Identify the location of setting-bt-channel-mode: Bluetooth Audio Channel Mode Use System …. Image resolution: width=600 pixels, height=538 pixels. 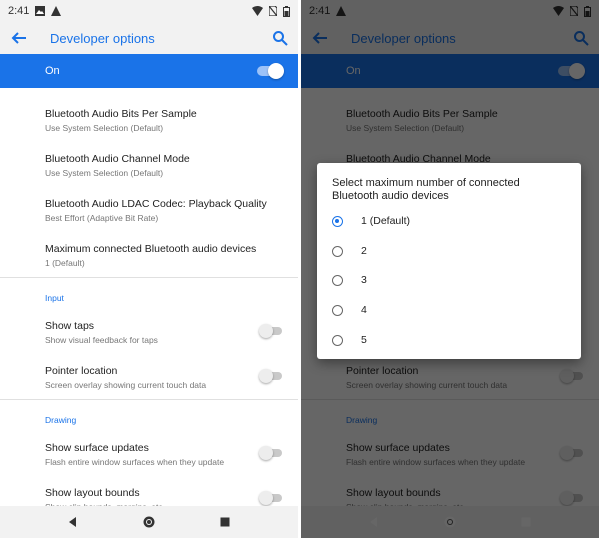
(166, 165).